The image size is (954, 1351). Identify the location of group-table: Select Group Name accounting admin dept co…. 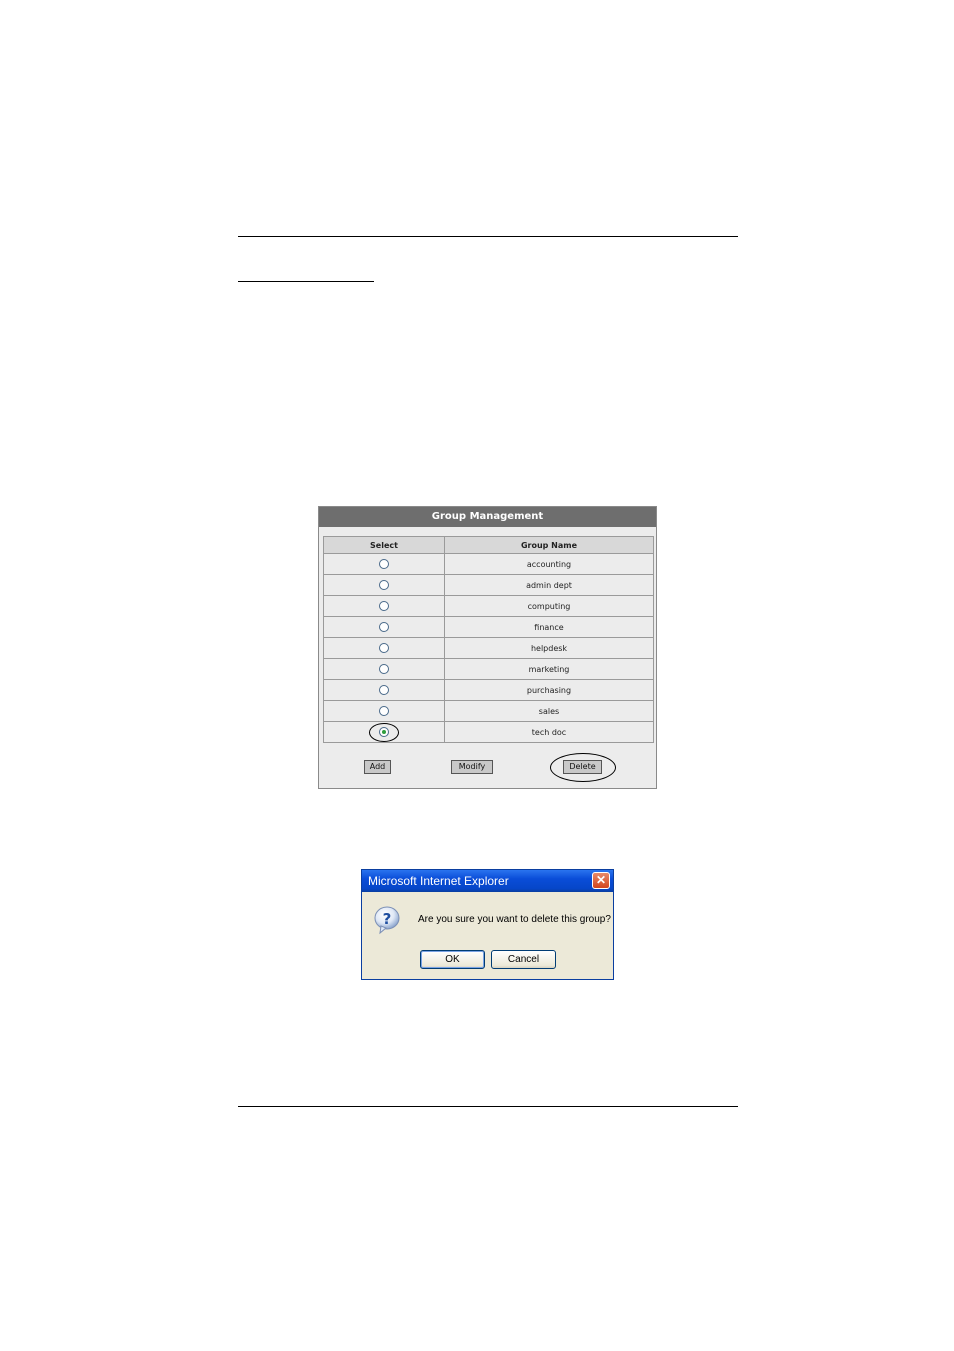
(488, 639).